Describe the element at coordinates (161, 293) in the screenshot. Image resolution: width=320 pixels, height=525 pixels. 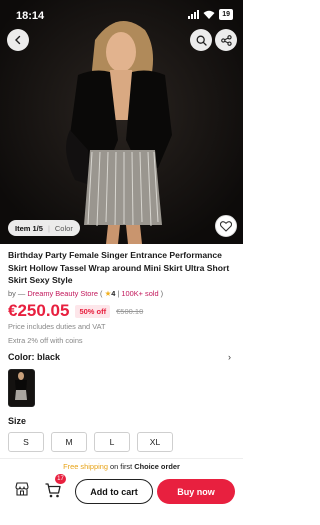
I see `rating-close: )` at that location.